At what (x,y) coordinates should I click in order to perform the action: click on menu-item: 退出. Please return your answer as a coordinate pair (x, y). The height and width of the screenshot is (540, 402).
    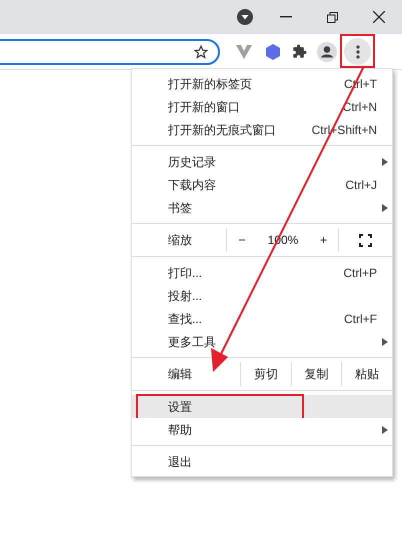
    Looking at the image, I should click on (262, 461).